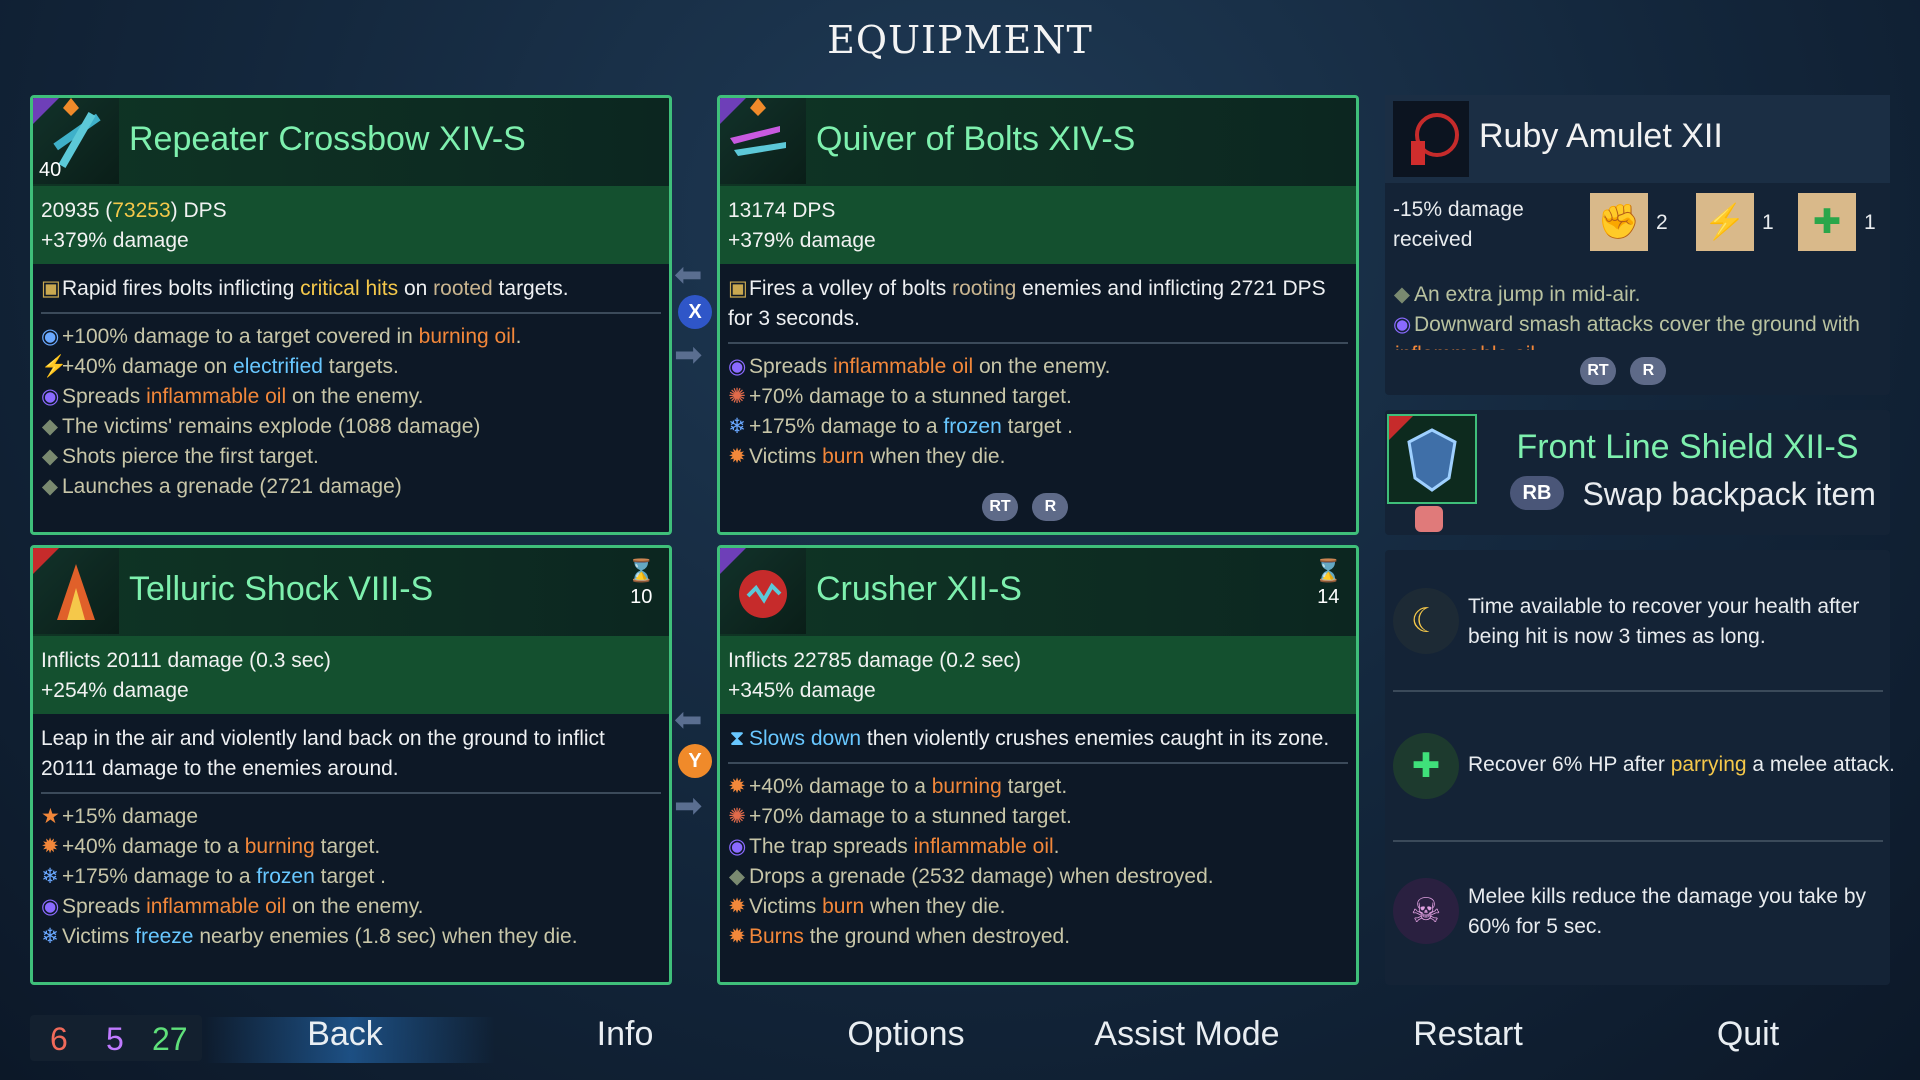 Image resolution: width=1920 pixels, height=1080 pixels. I want to click on frost-icon: ❄, so click(50, 936).